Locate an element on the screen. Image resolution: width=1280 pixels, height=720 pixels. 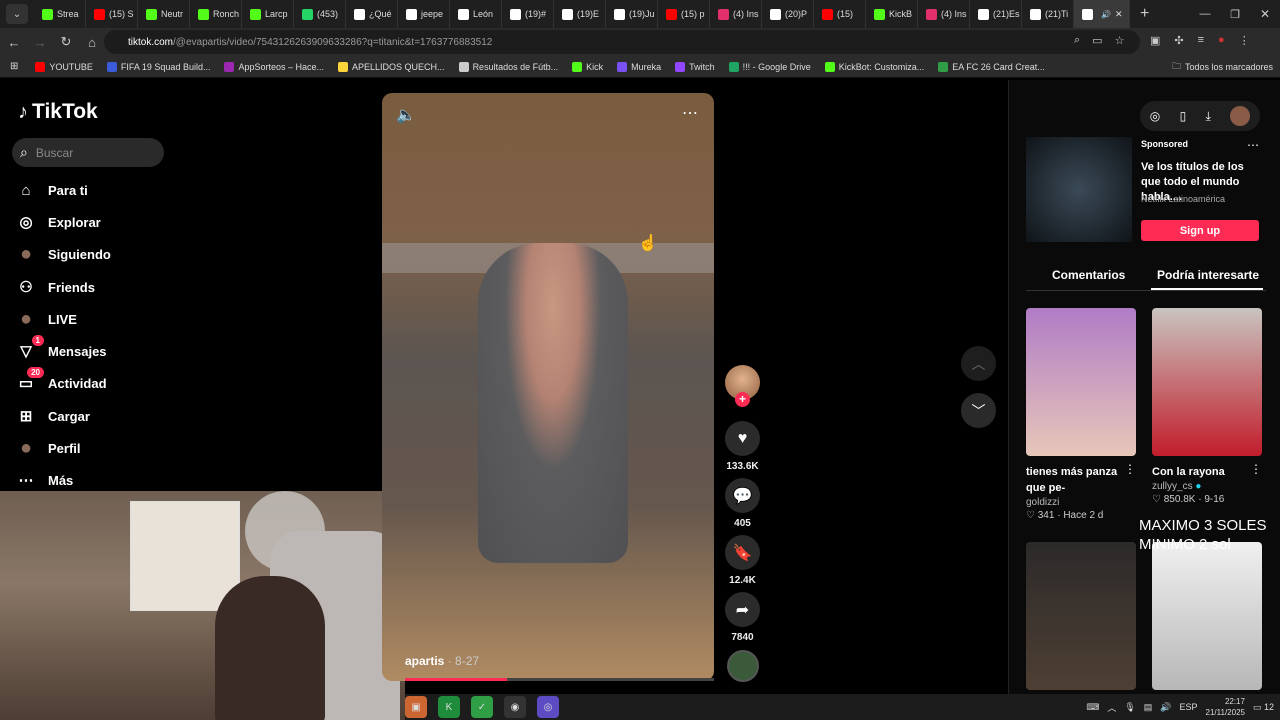
tiktok-logo: ♪ TikTok is located at coordinates (58, 112).